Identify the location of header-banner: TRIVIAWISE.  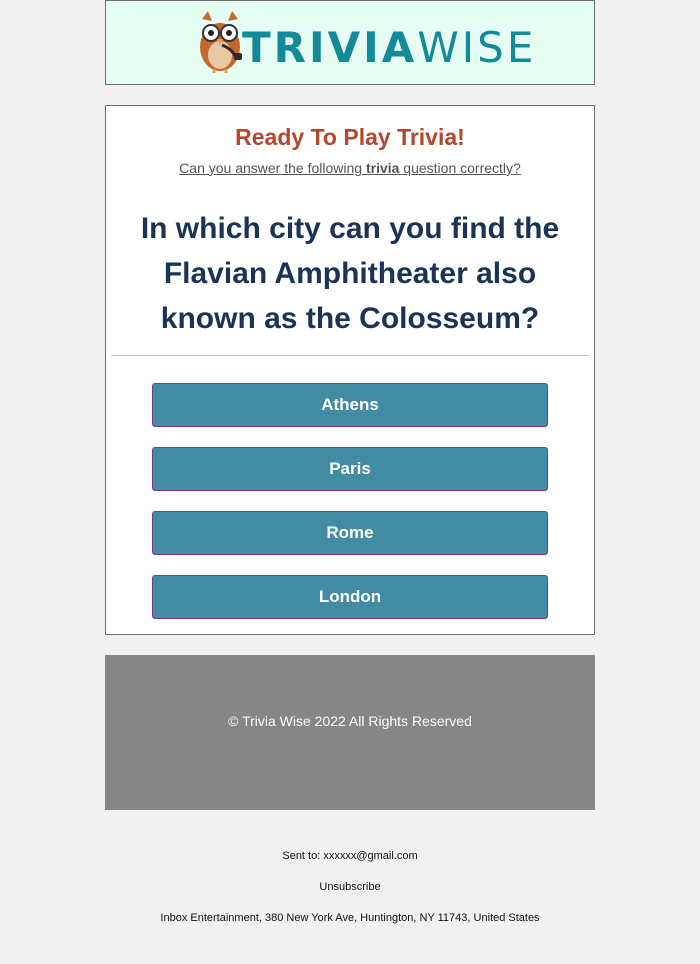
(350, 42).